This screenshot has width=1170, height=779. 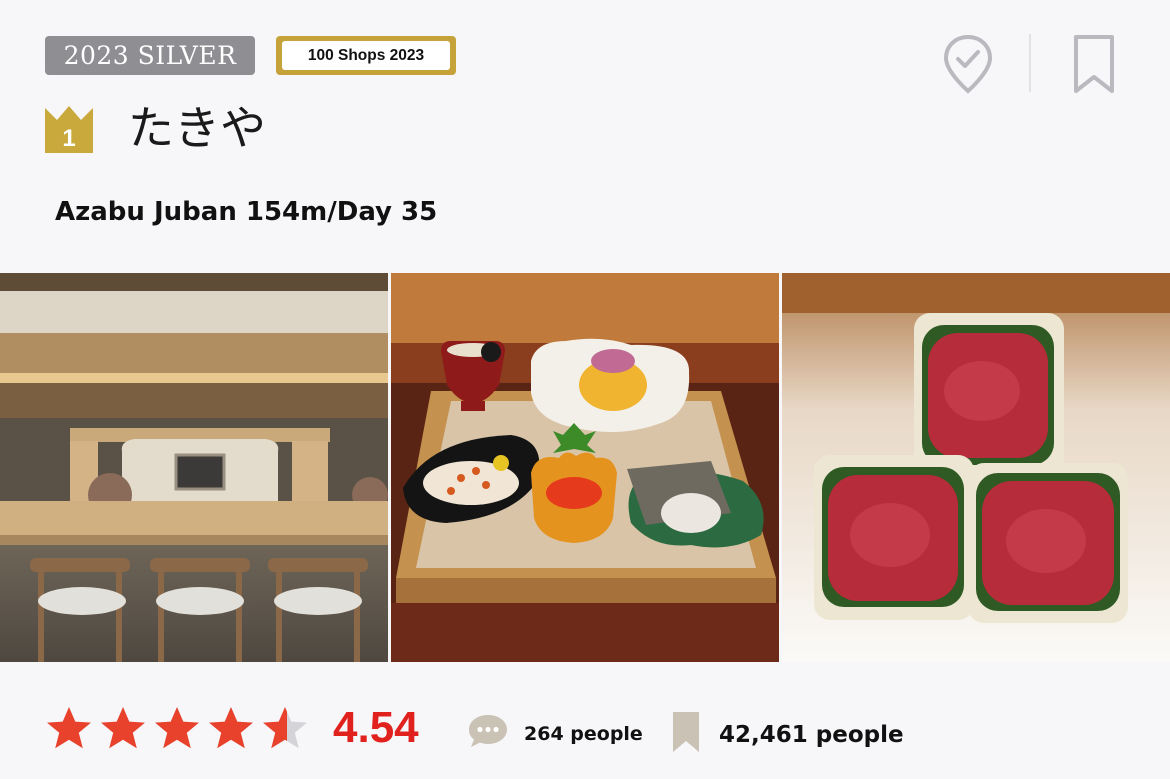 I want to click on checkin-pin-icon, so click(x=968, y=64).